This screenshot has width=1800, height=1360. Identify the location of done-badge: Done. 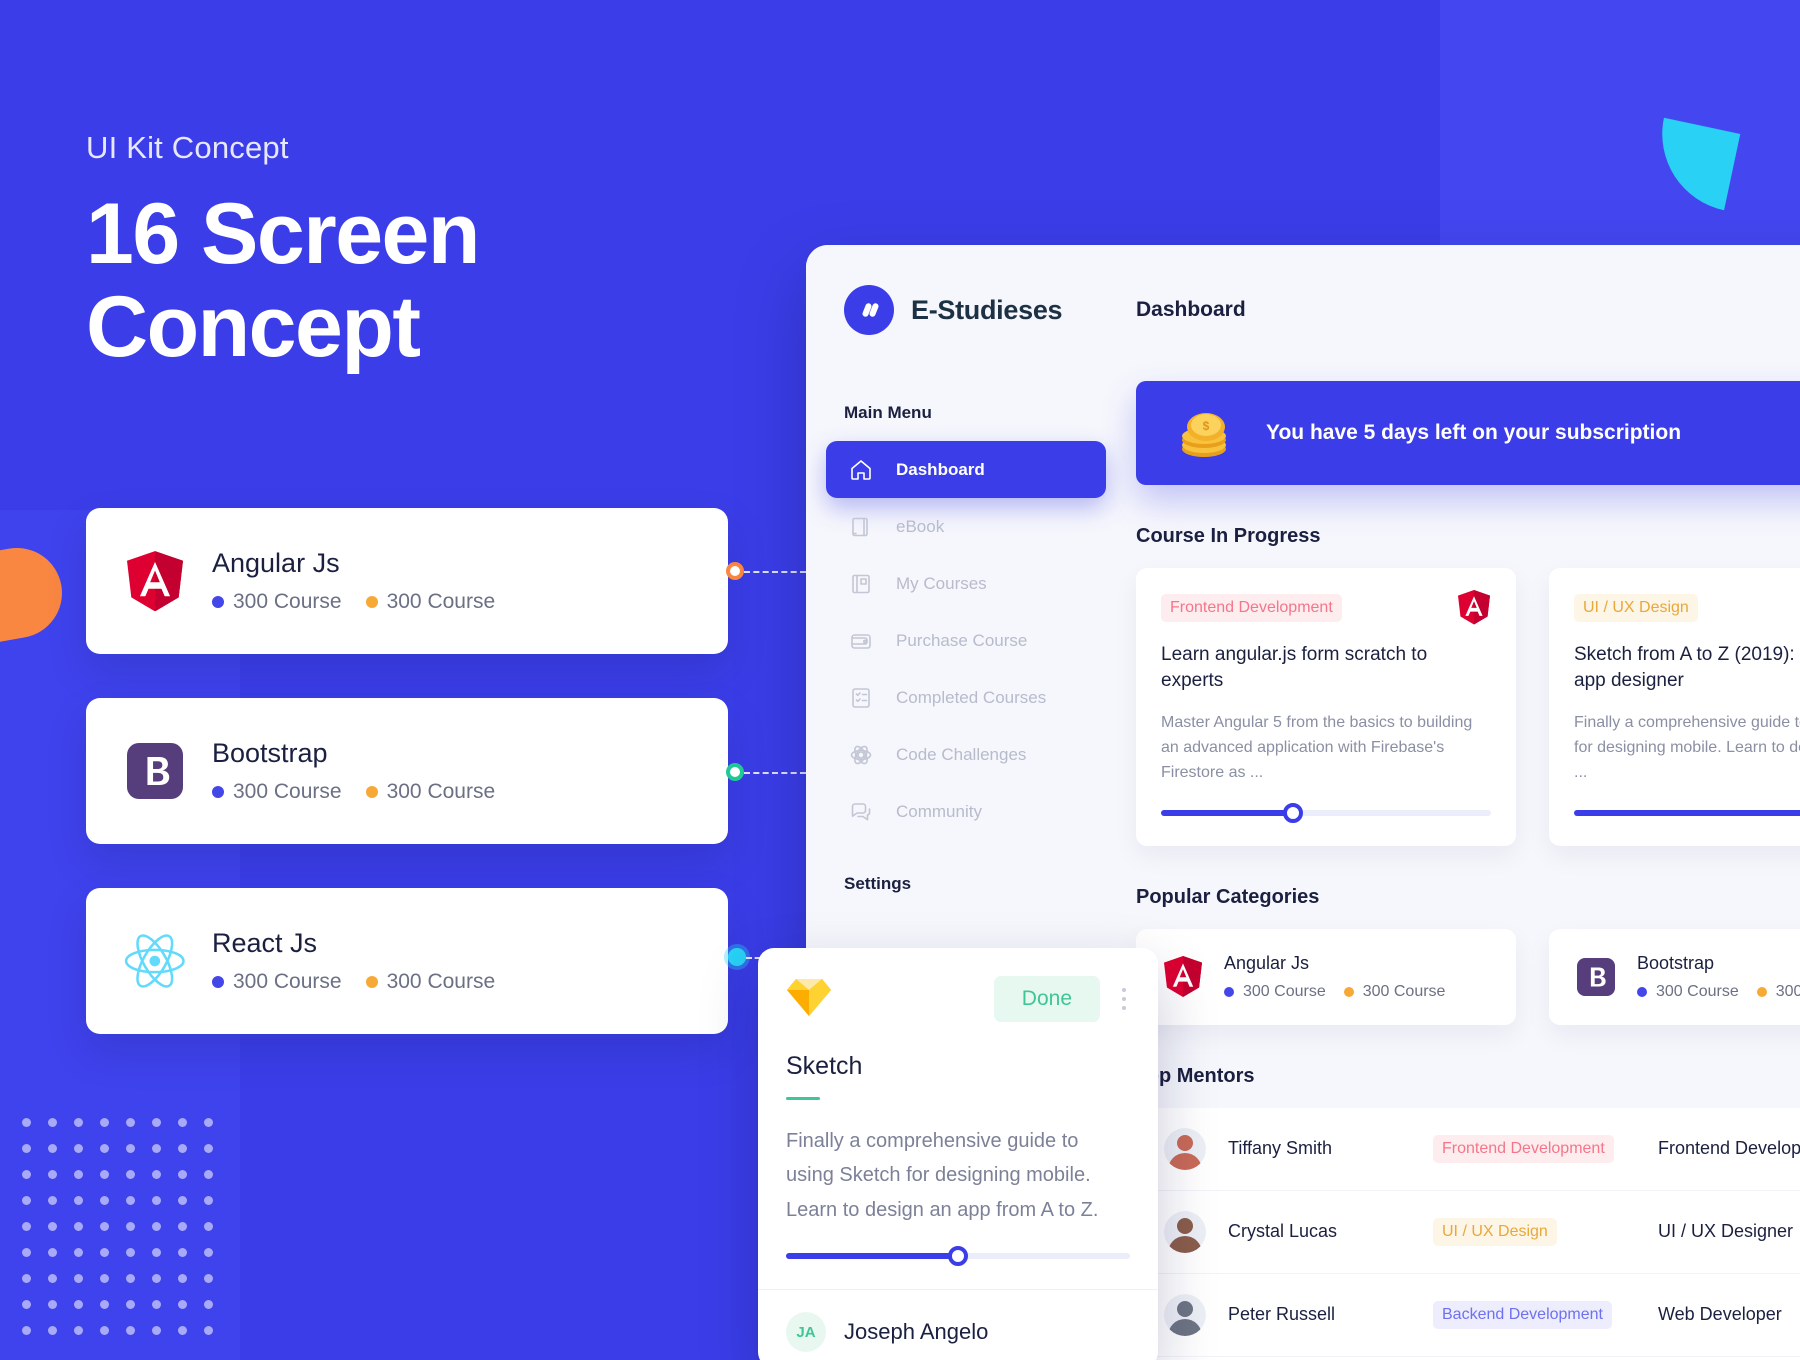
(1046, 999).